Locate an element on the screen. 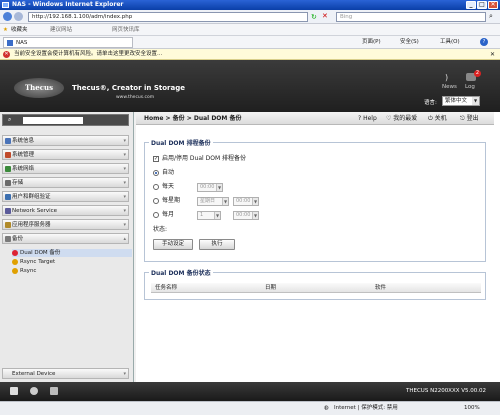 The image size is (500, 415). suggested-sites-link: 建议网站 is located at coordinates (61, 30).